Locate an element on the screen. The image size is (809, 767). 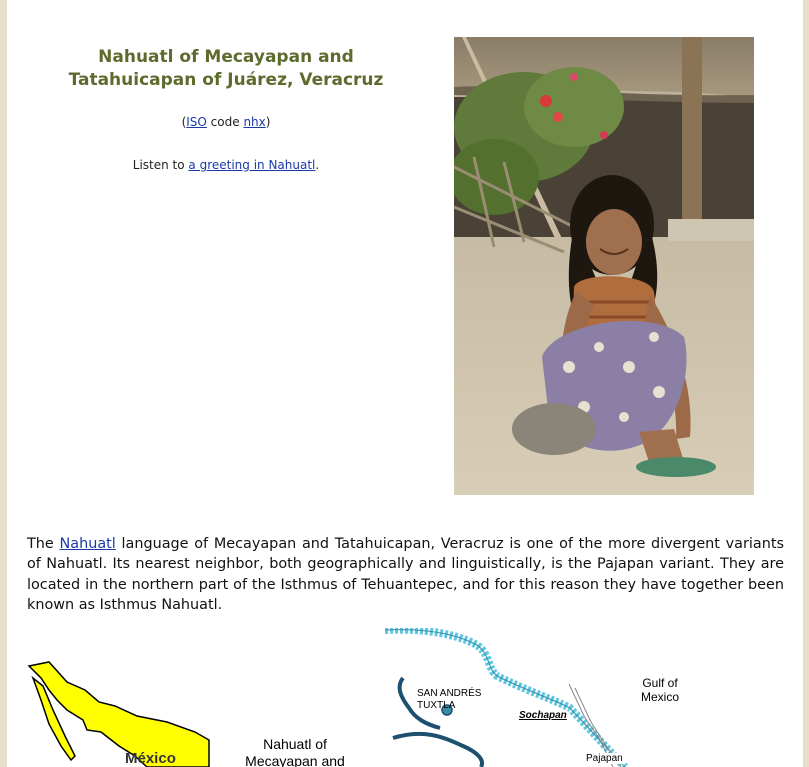
iso-link: ISO is located at coordinates (196, 122).